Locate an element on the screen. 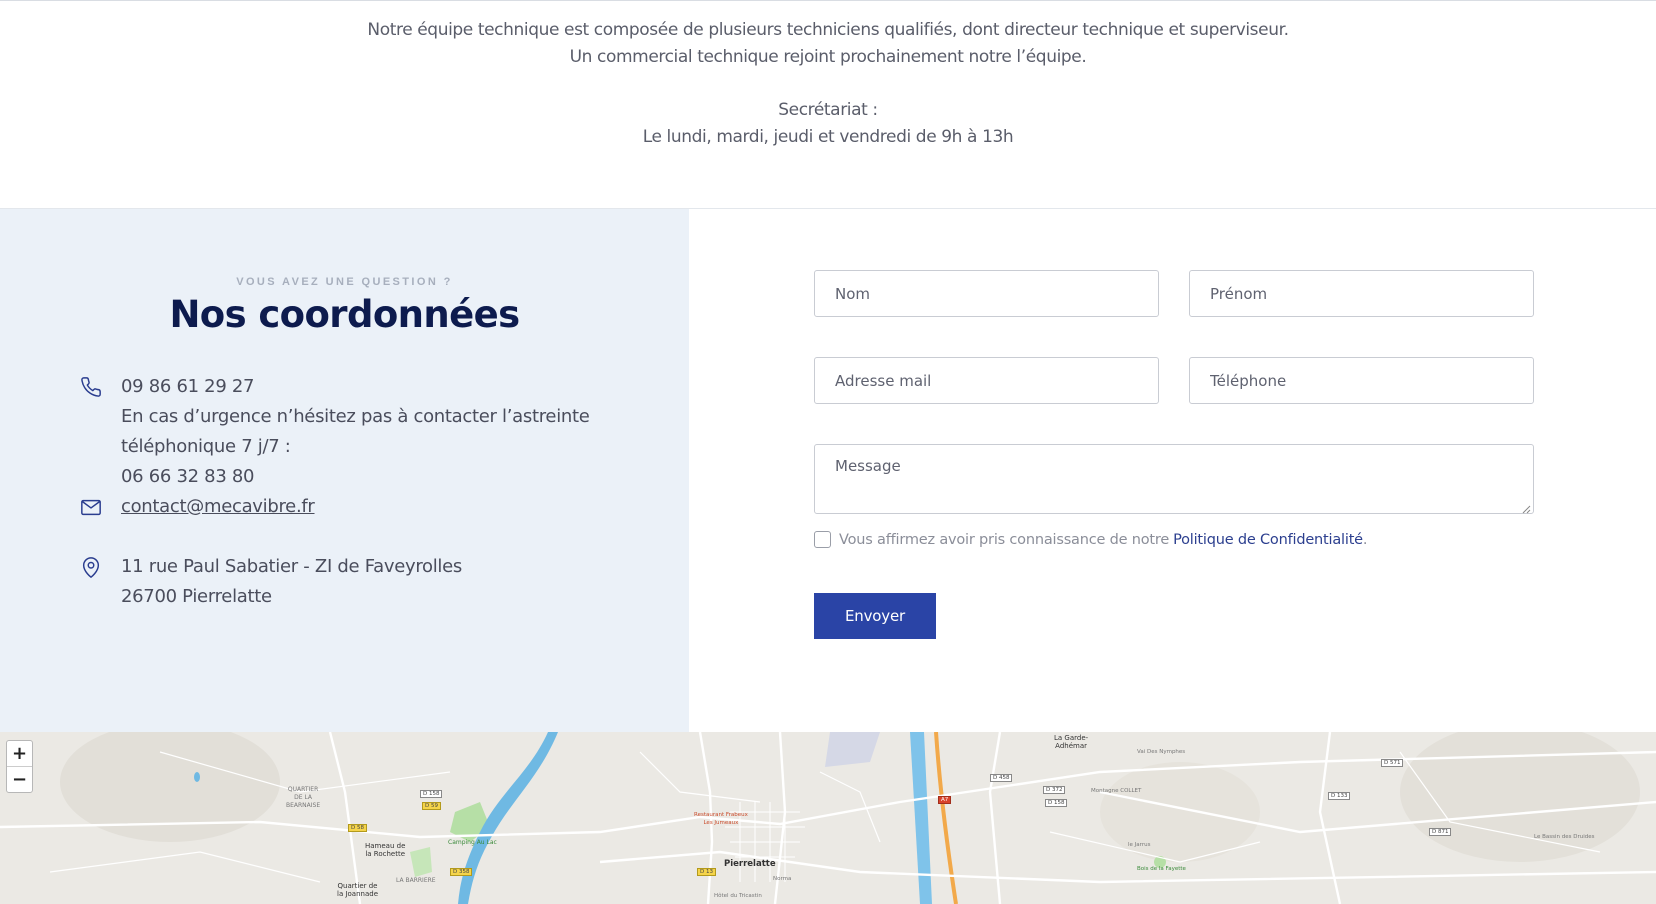  submit-button: Envoyer is located at coordinates (875, 616).